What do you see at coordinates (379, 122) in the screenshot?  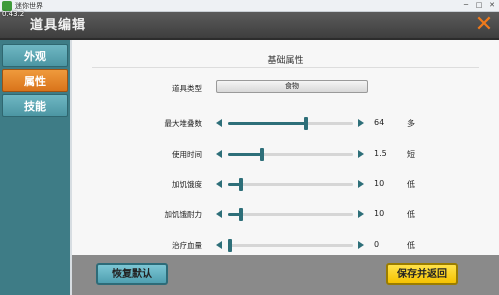 I see `slider-value: 64` at bounding box center [379, 122].